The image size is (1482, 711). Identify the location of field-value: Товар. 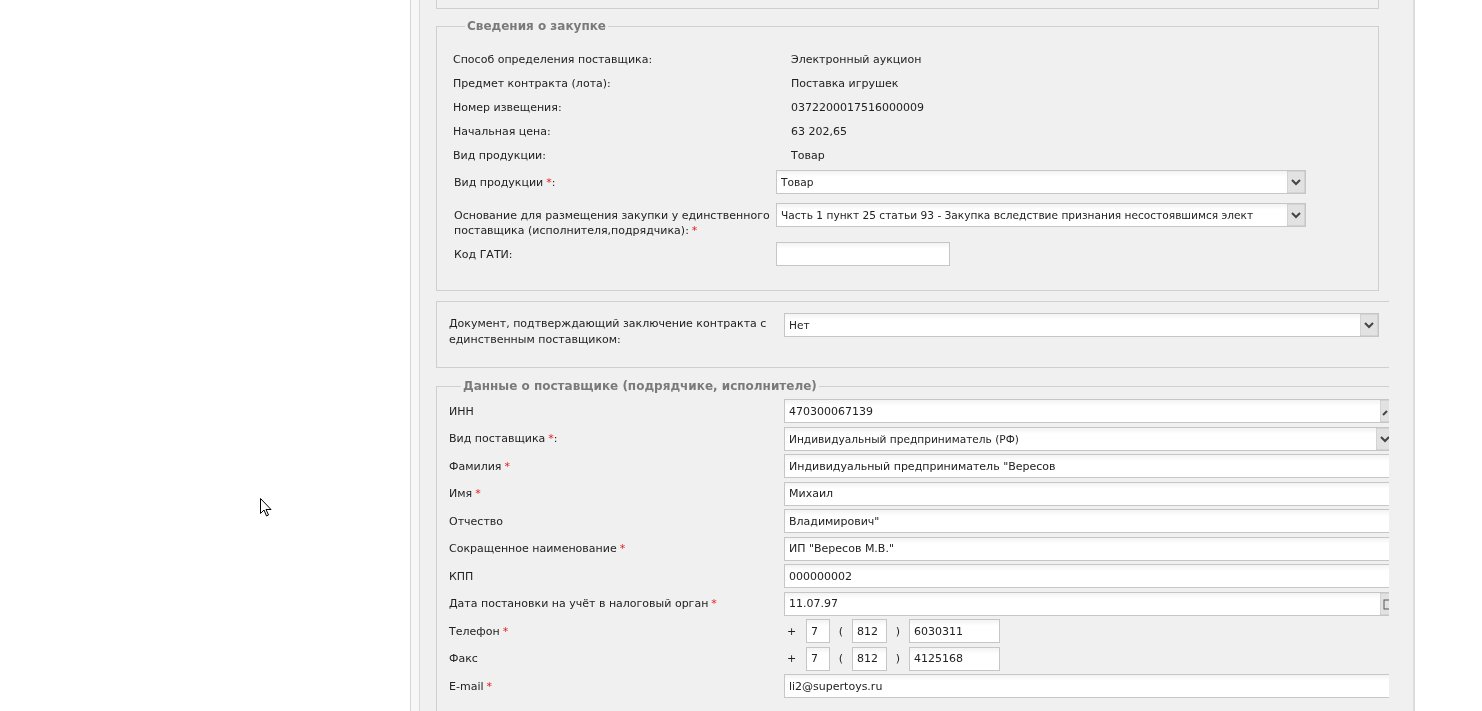
(808, 155).